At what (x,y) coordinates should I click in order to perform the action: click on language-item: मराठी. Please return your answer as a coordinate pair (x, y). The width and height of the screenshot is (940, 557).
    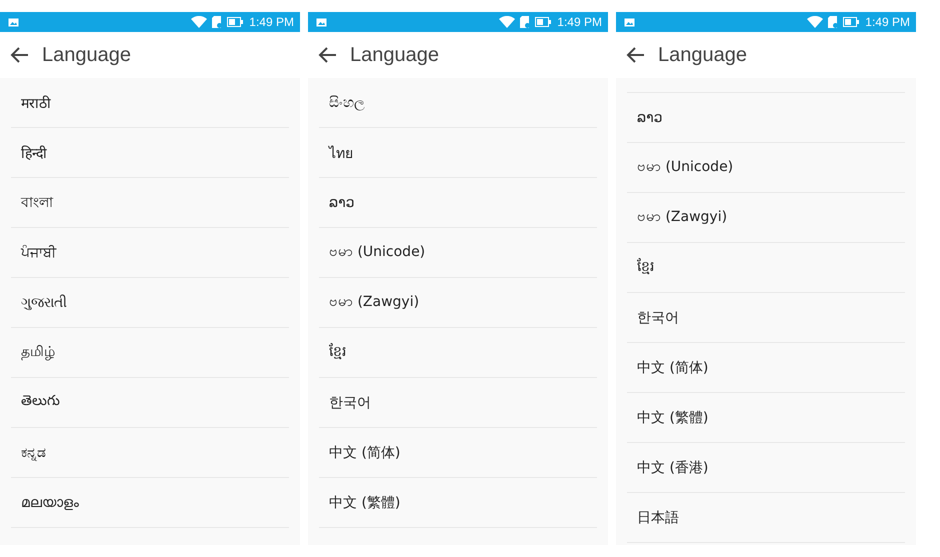
    Looking at the image, I should click on (150, 103).